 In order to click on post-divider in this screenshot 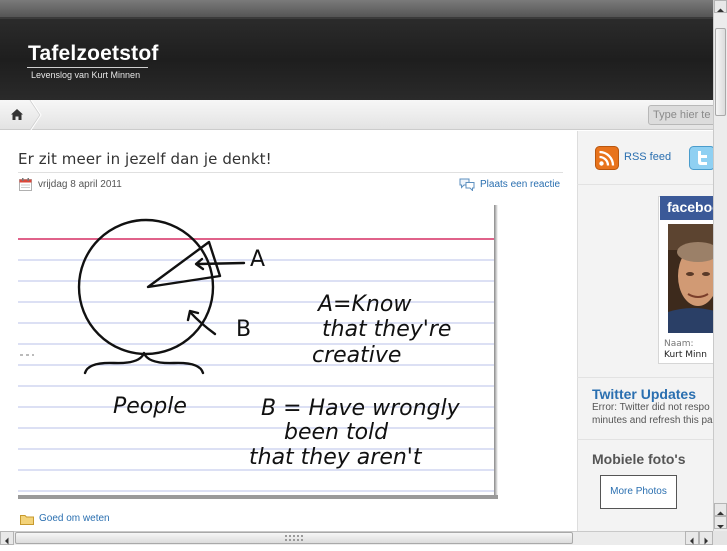, I will do `click(290, 172)`.